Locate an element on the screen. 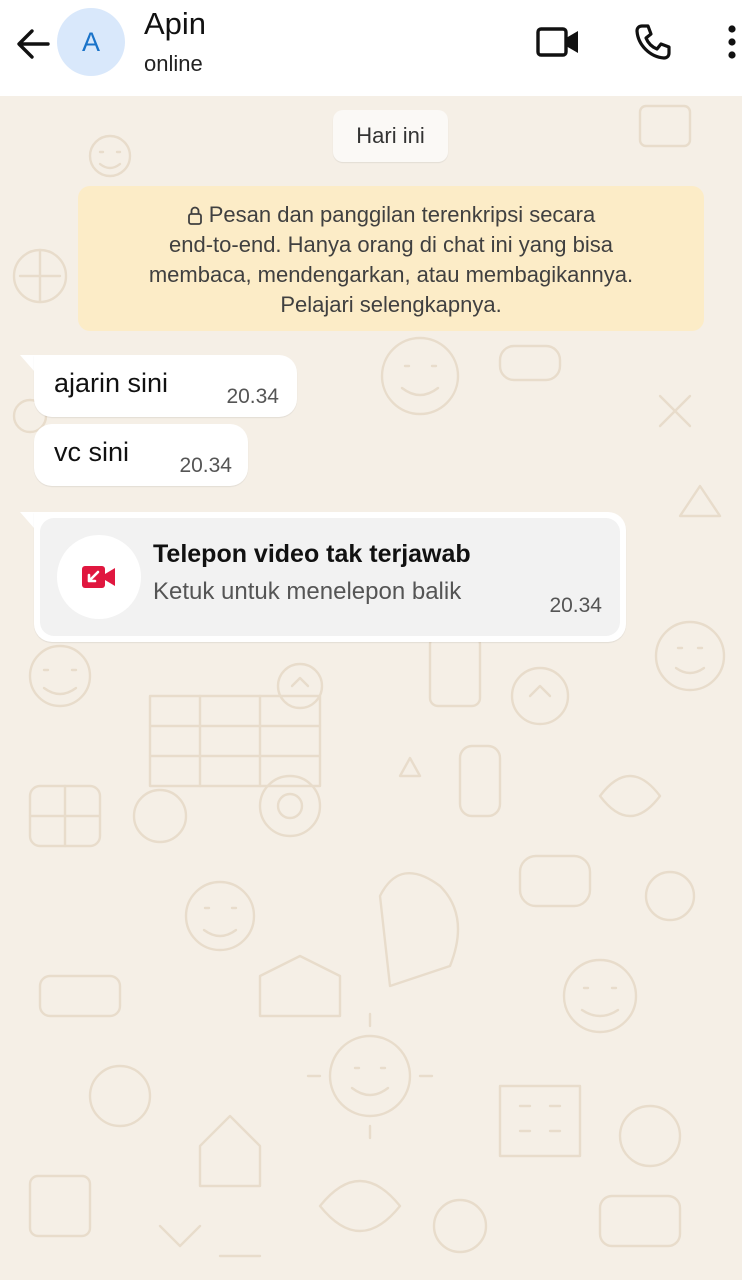 The height and width of the screenshot is (1280, 742). message-text: ajarin sini is located at coordinates (111, 383).